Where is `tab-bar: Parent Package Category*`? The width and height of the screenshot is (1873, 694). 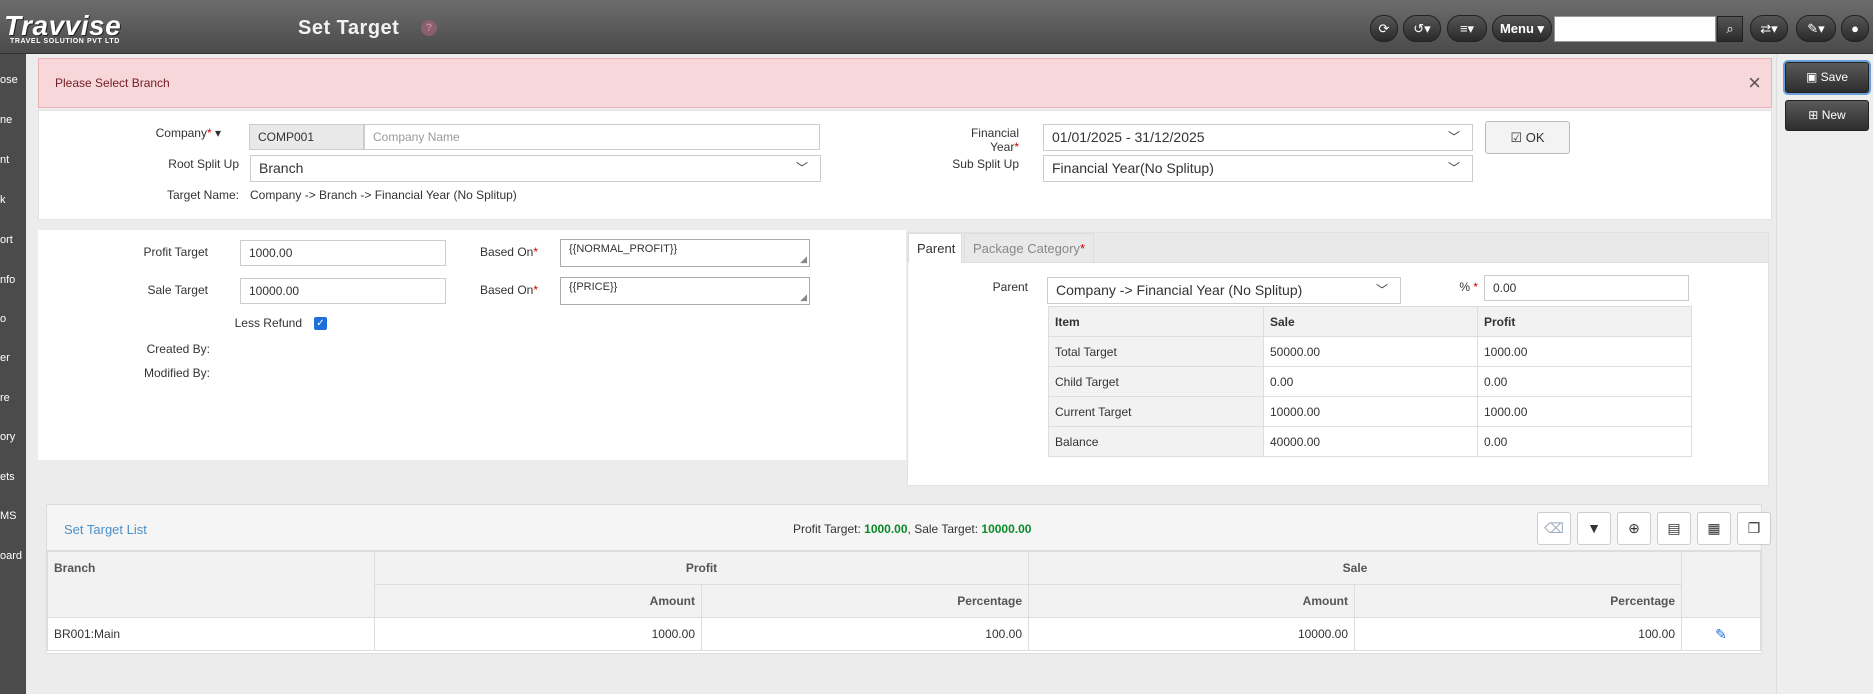 tab-bar: Parent Package Category* is located at coordinates (1338, 248).